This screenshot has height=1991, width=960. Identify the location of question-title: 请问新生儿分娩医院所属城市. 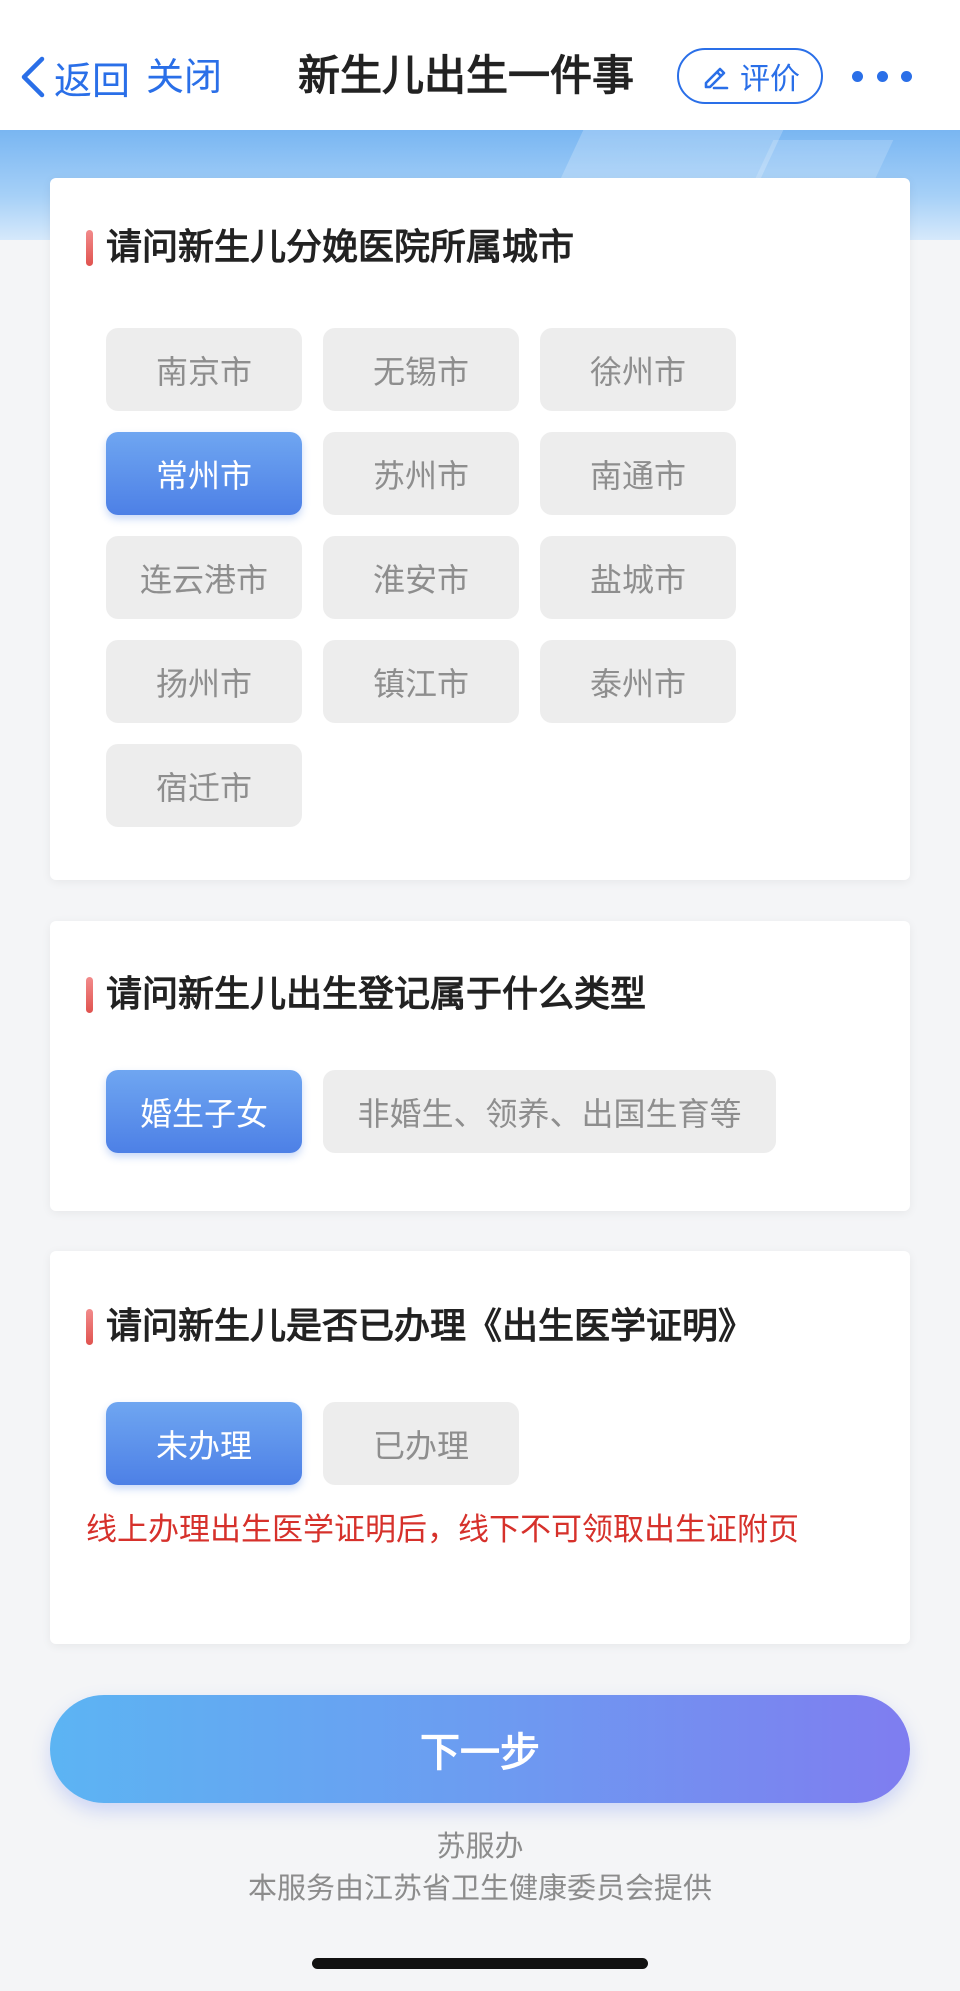
(330, 248).